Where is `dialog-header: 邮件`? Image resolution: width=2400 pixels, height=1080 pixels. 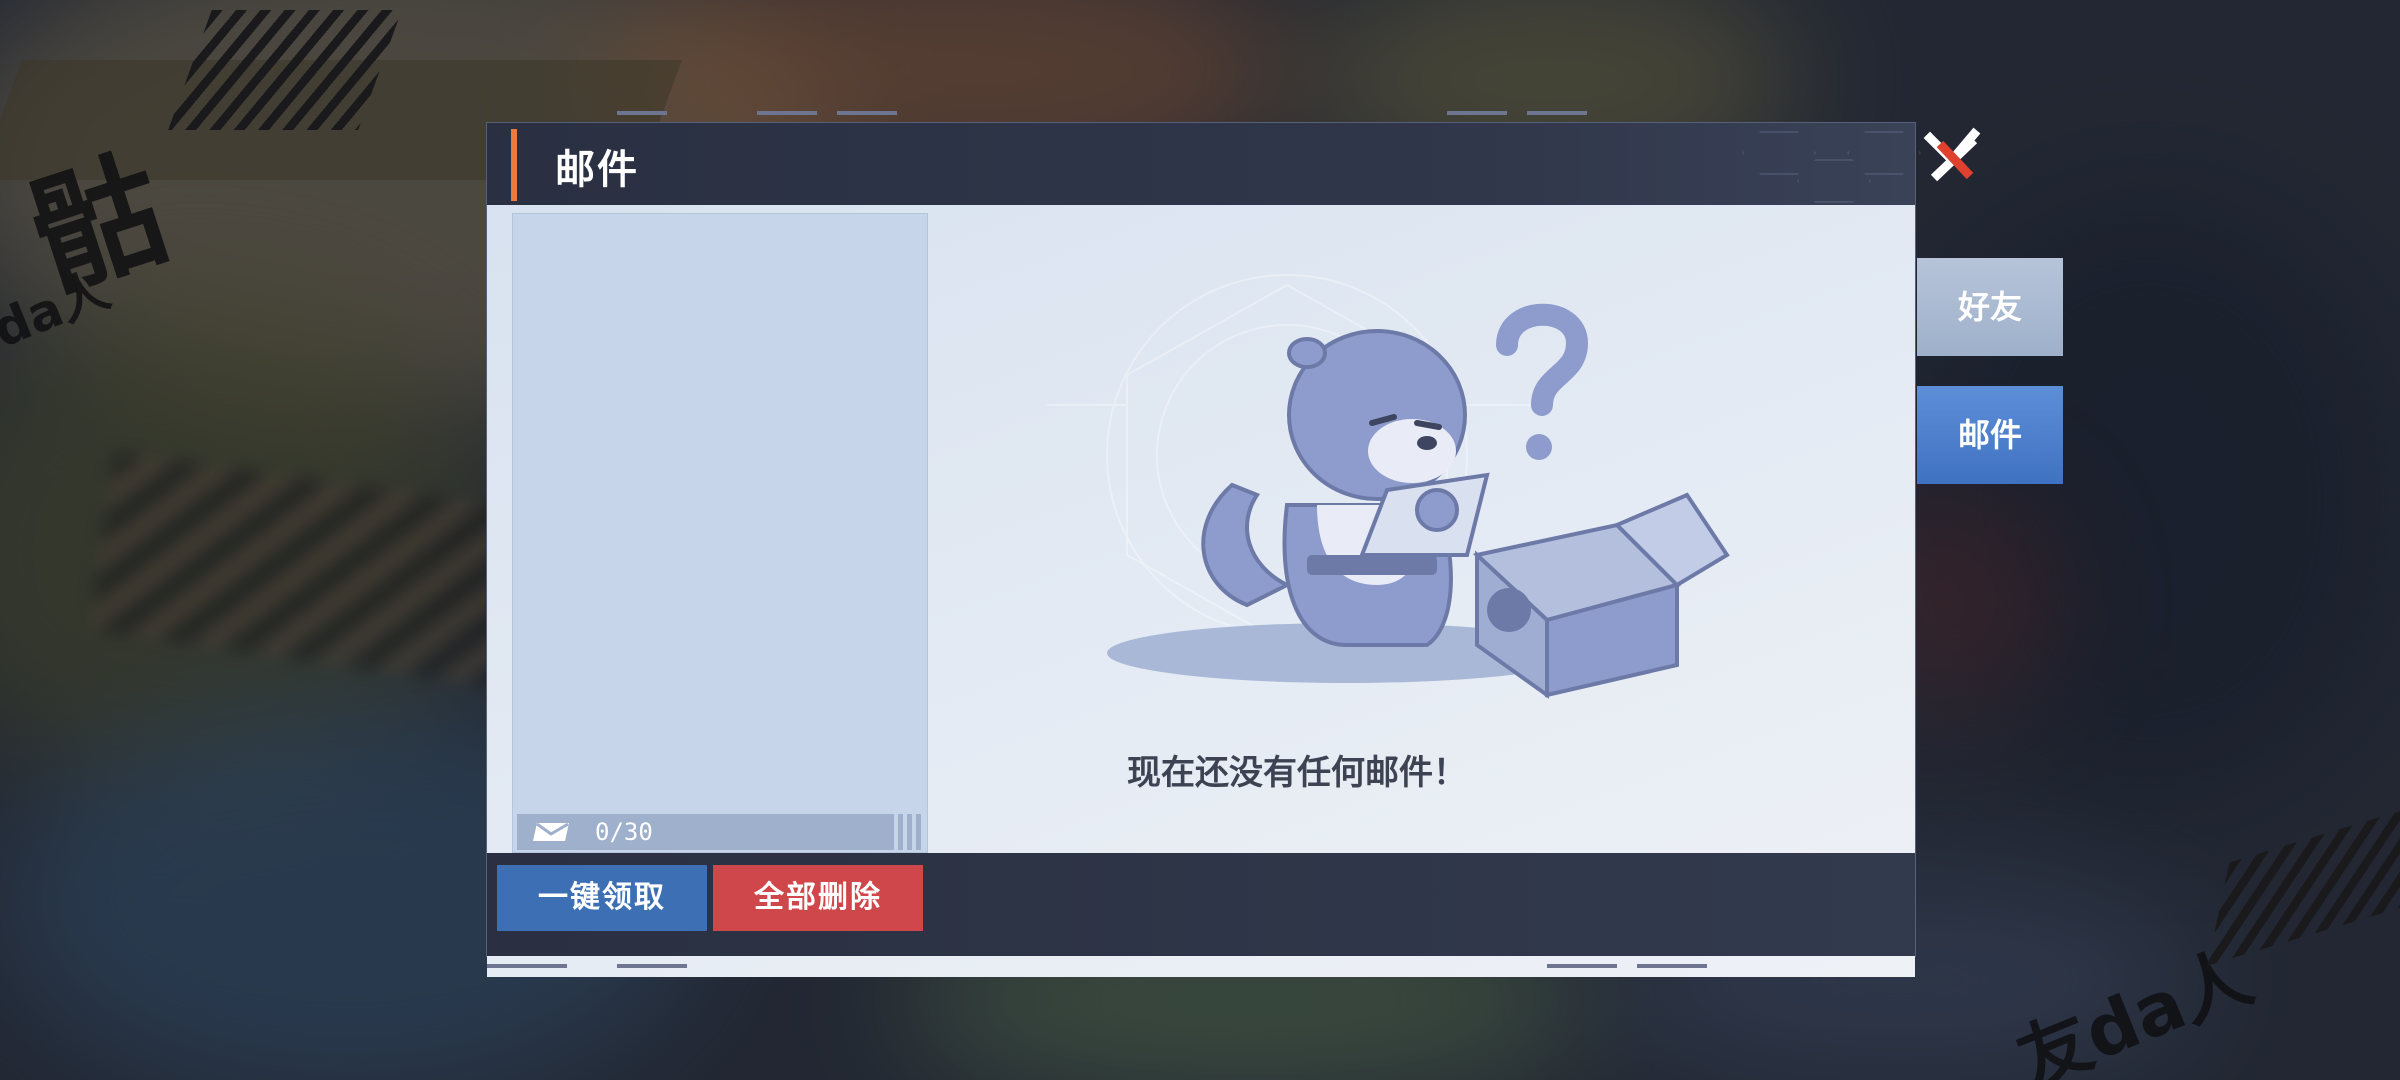 dialog-header: 邮件 is located at coordinates (1204, 164).